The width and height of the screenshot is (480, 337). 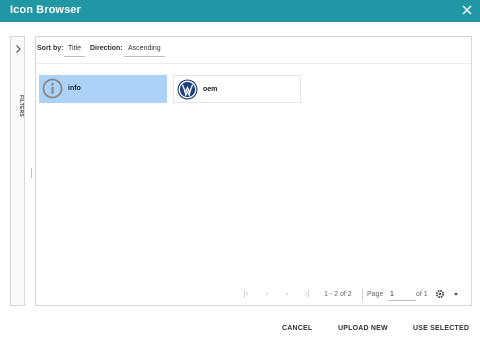 What do you see at coordinates (237, 89) in the screenshot?
I see `icon-tile-oem: oem` at bounding box center [237, 89].